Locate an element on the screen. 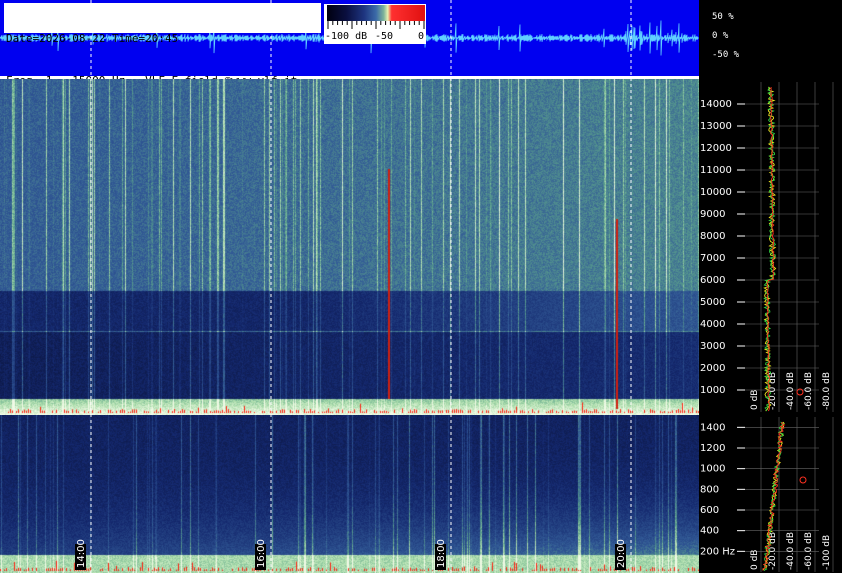  time-label-text: 16:00 is located at coordinates (261, 553).